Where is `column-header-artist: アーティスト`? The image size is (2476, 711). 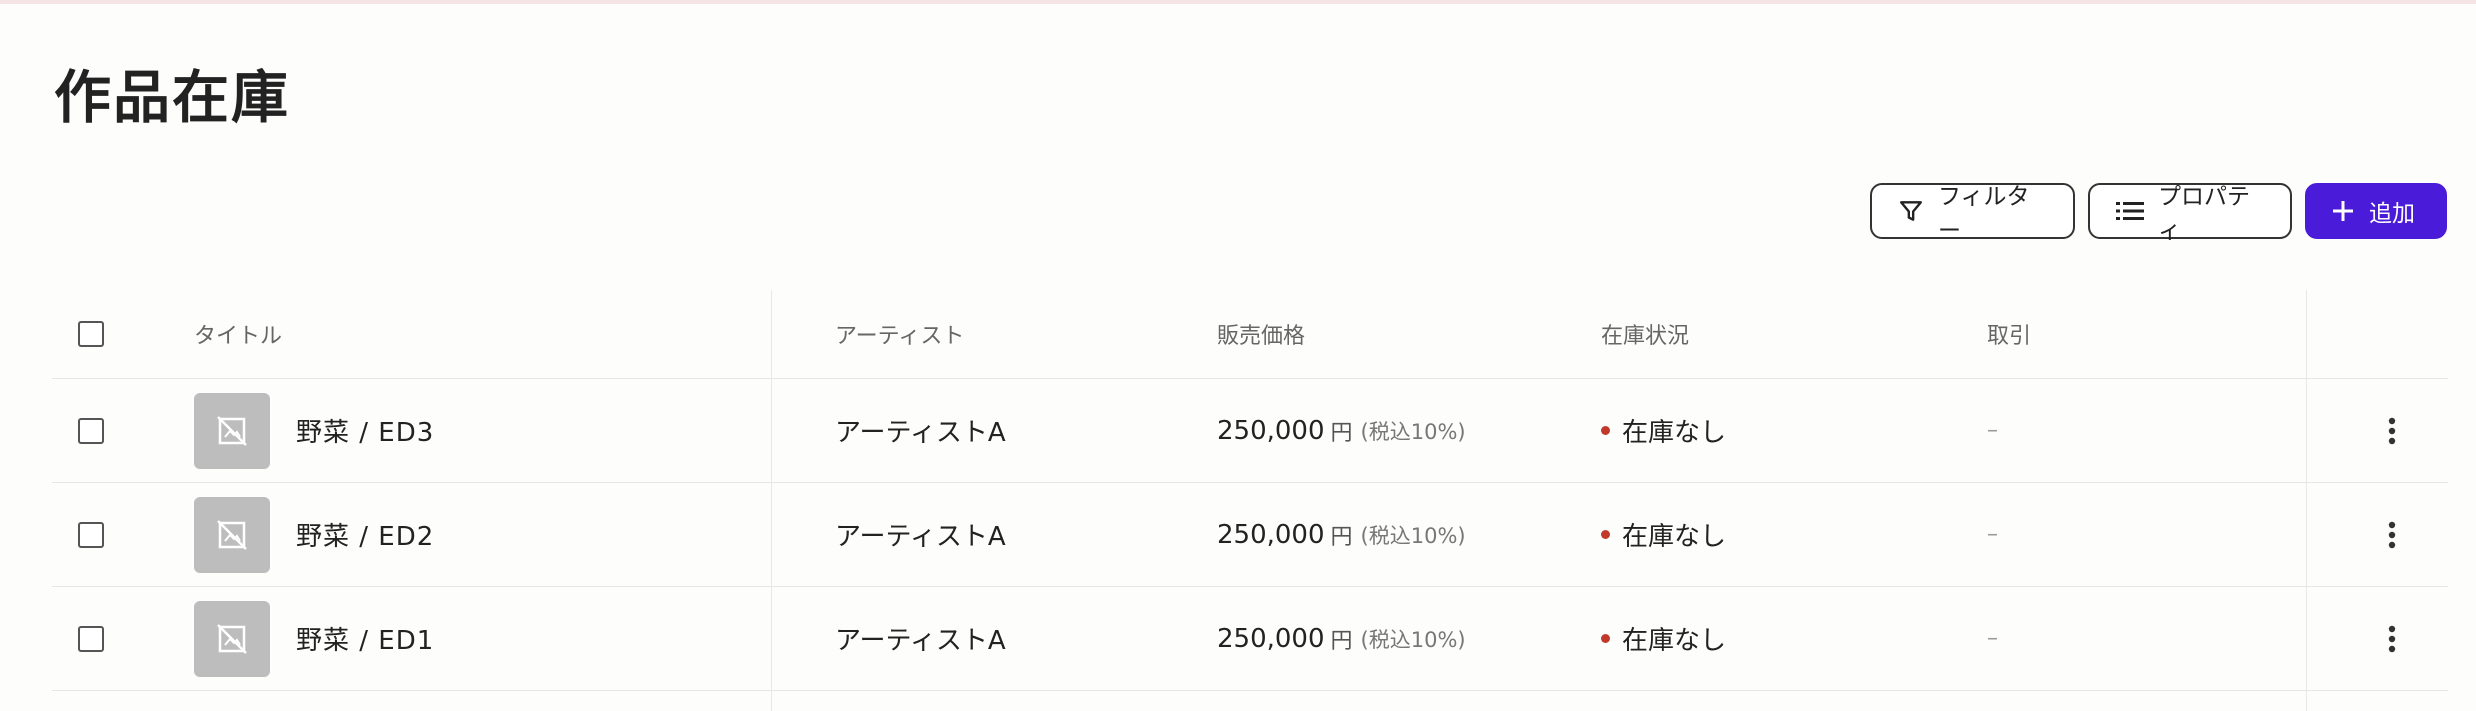 column-header-artist: アーティスト is located at coordinates (899, 334).